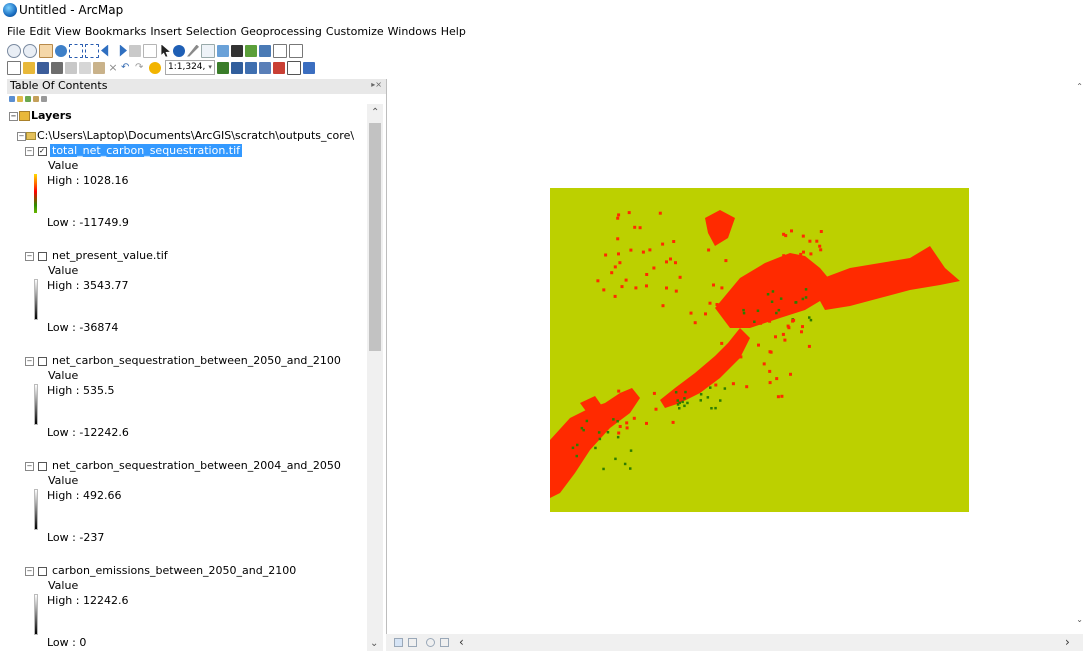  What do you see at coordinates (44, 98) in the screenshot?
I see `toc-options-icon` at bounding box center [44, 98].